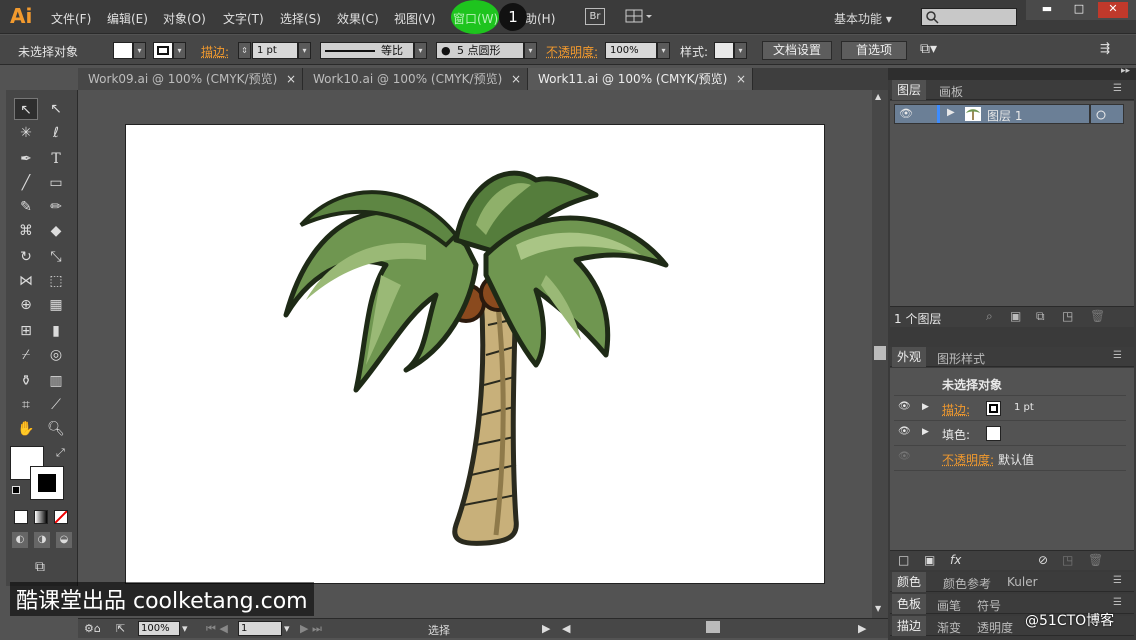 Image resolution: width=1136 pixels, height=640 pixels. I want to click on pen-tool-icon: ✒, so click(26, 159).